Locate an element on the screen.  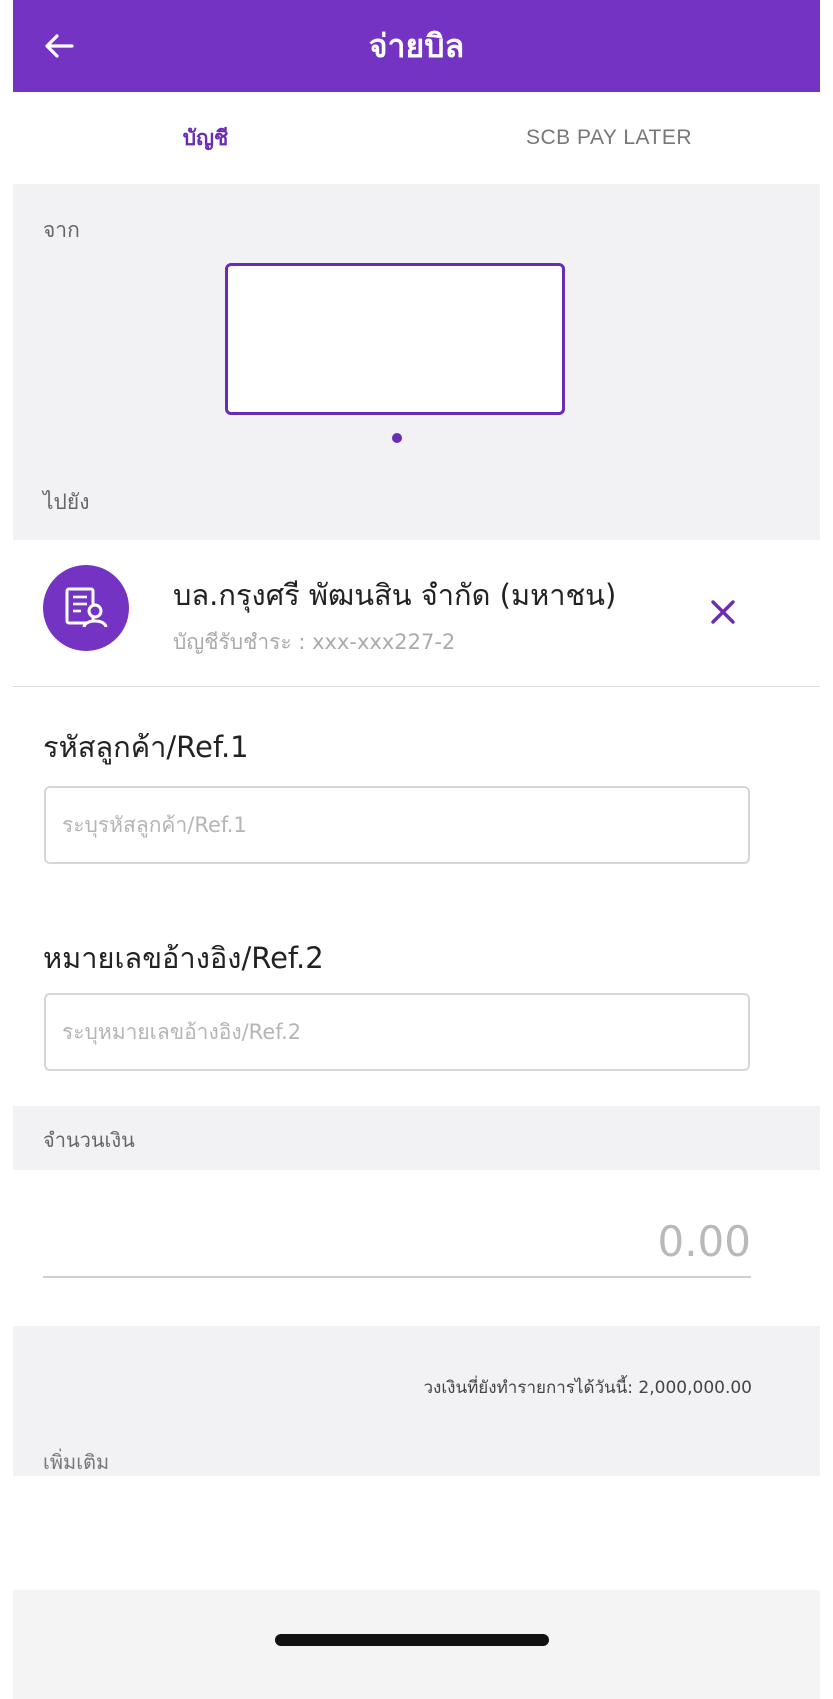
top-app-bar: จ่ายบิล is located at coordinates (416, 46).